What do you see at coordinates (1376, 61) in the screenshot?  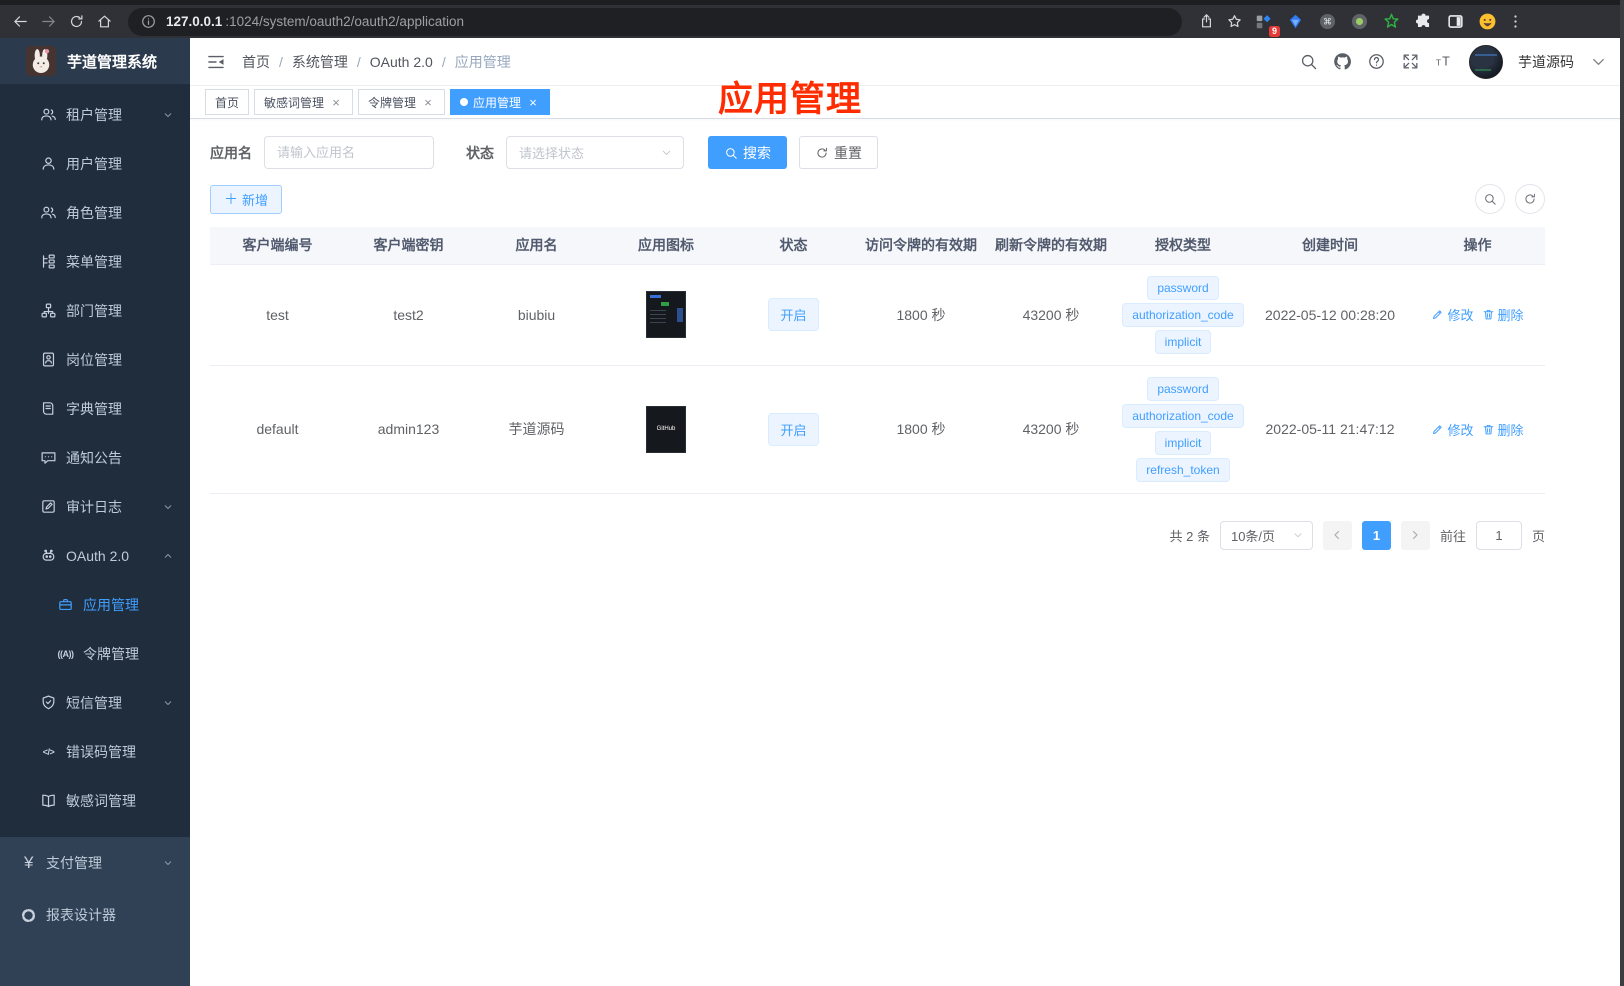 I see `help-icon` at bounding box center [1376, 61].